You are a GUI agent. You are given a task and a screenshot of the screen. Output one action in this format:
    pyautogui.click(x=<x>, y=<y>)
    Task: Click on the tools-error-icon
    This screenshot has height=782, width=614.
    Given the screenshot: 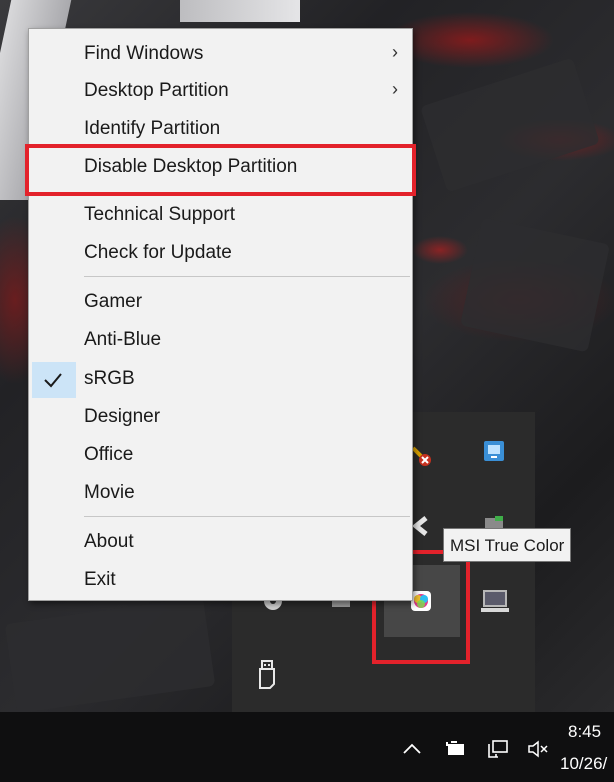 What is the action you would take?
    pyautogui.click(x=421, y=456)
    